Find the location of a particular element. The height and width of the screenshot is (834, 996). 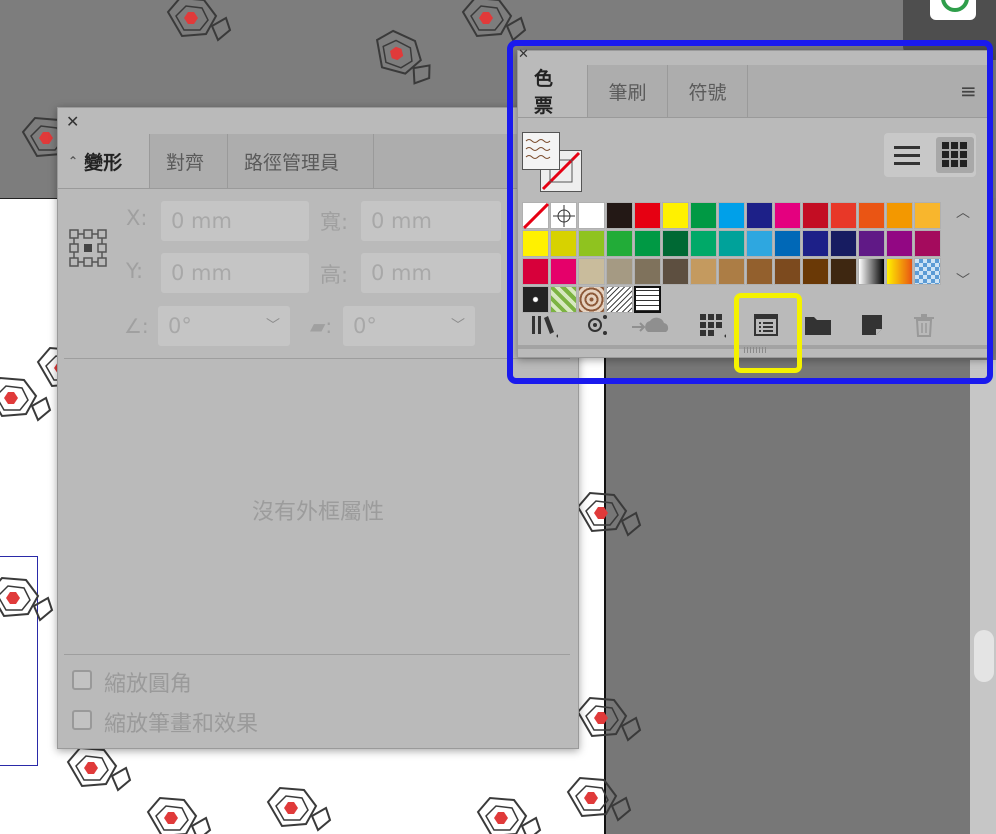

scale-corners-checkbox is located at coordinates (82, 680).